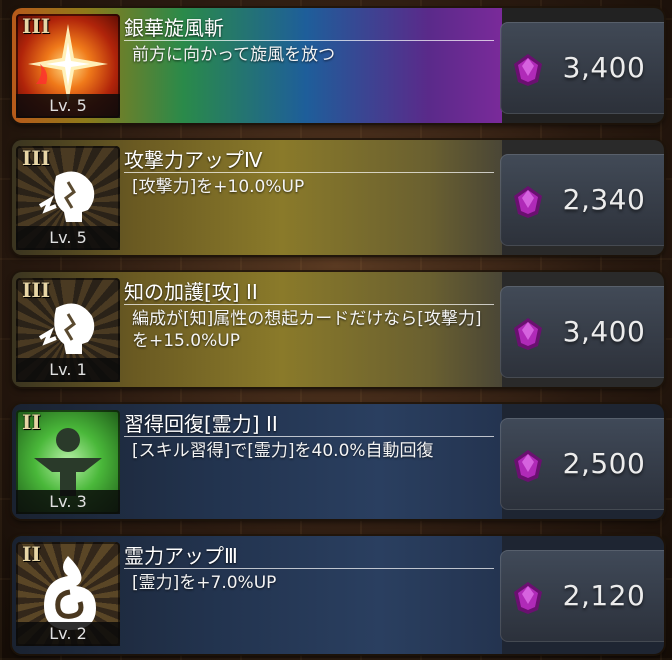  I want to click on skill-description: [攻撃力]を+10.0%UP, so click(218, 187).